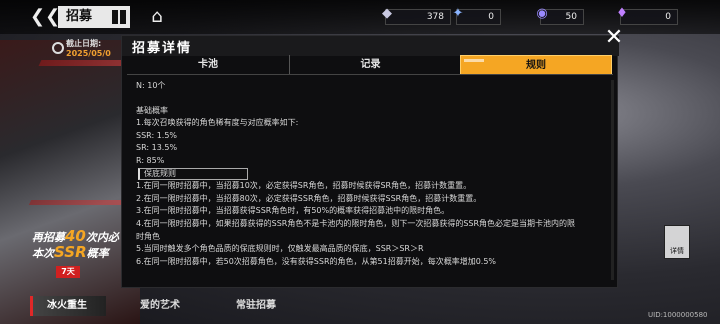 This screenshot has height=324, width=720. Describe the element at coordinates (119, 17) in the screenshot. I see `grid-icon` at that location.